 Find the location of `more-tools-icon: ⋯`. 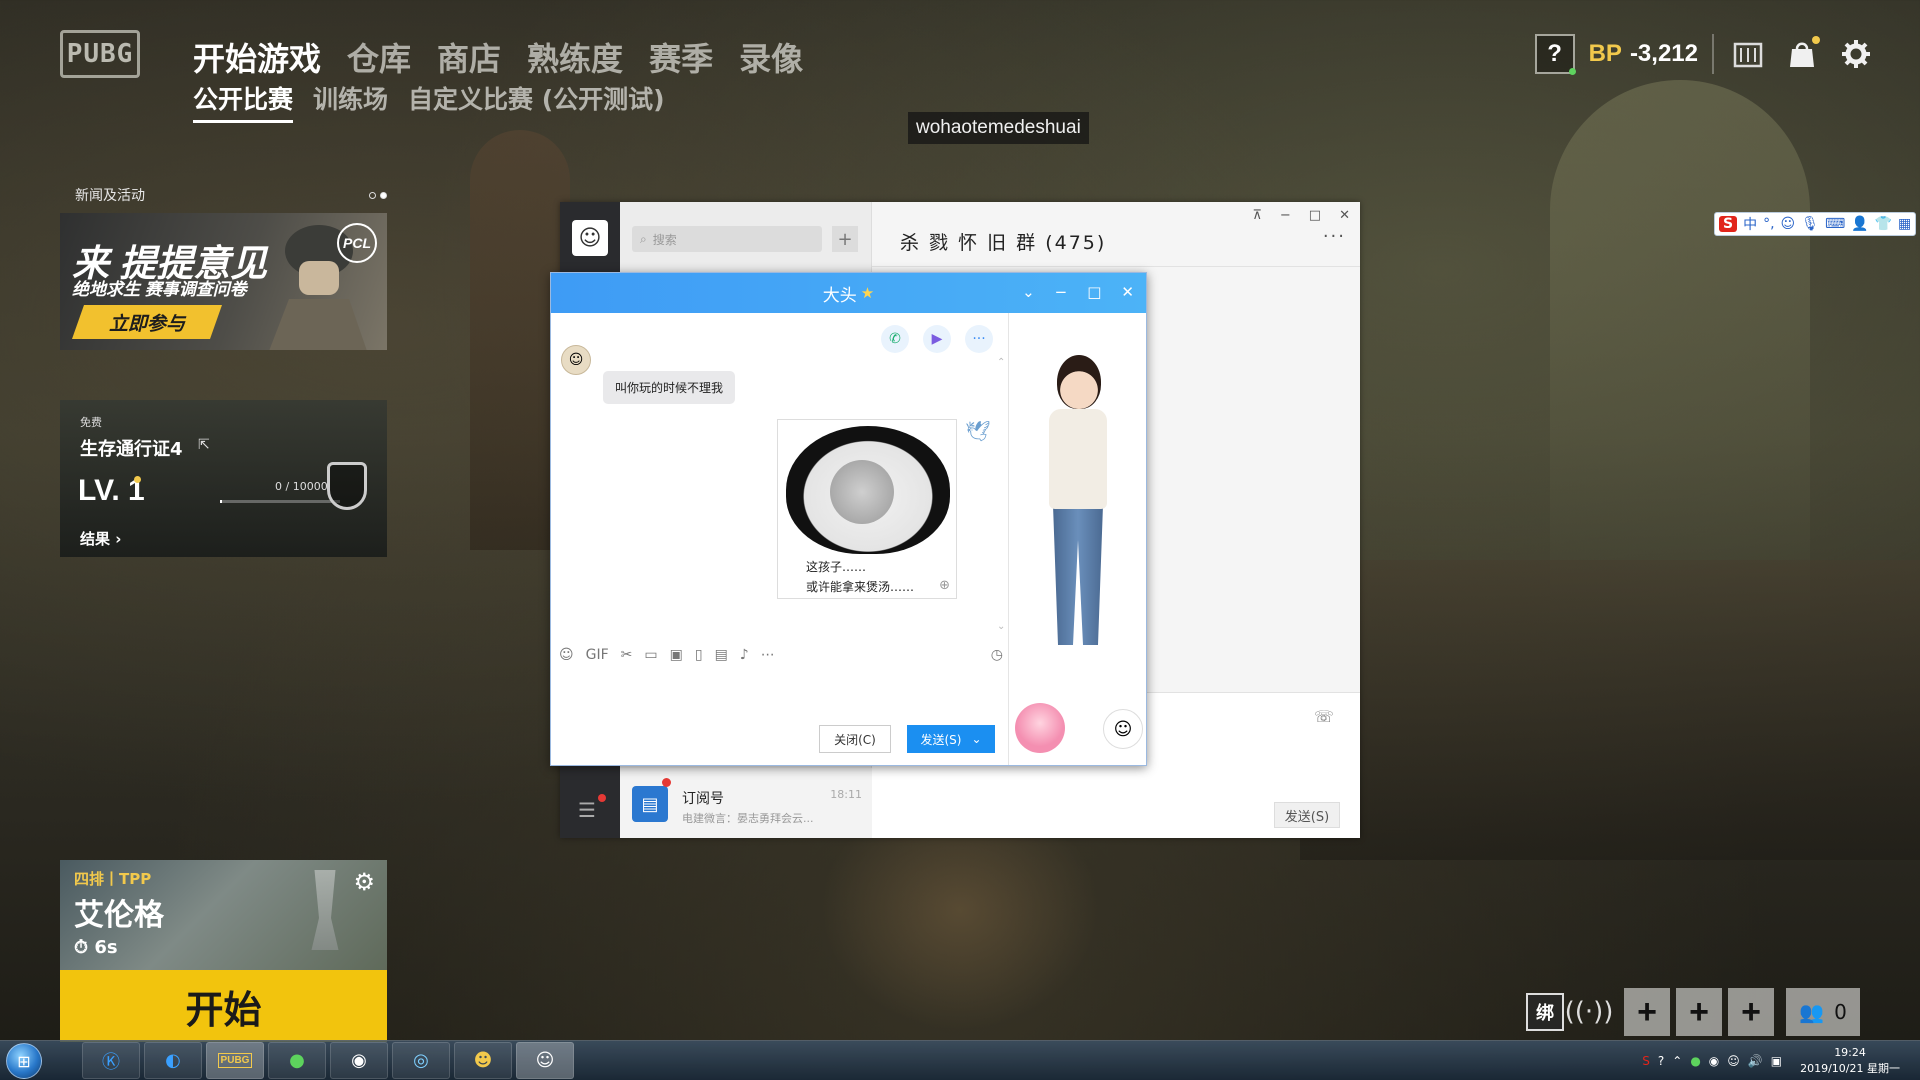

more-tools-icon: ⋯ is located at coordinates (768, 655).